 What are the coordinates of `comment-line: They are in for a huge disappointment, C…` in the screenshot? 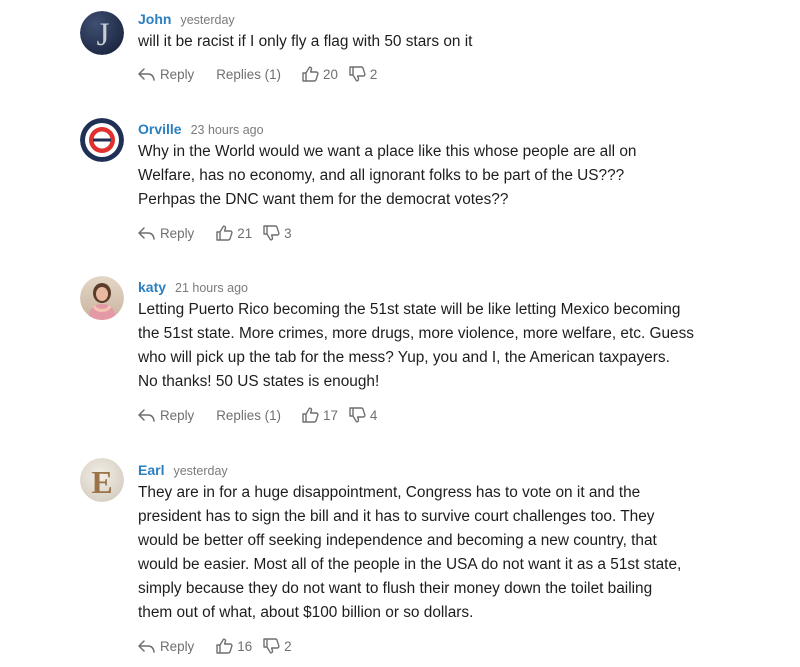 It's located at (389, 492).